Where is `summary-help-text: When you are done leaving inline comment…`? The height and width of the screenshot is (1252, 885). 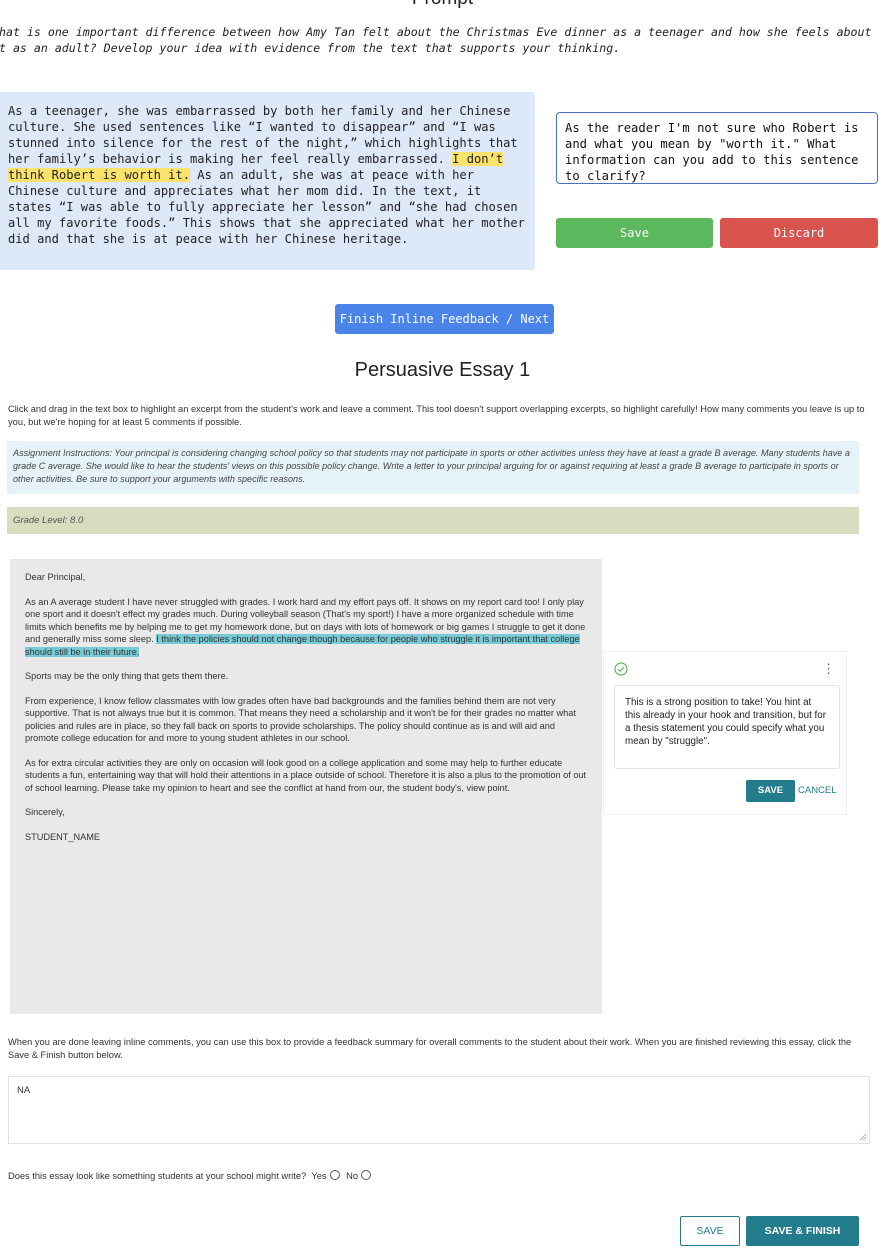
summary-help-text: When you are done leaving inline comment… is located at coordinates (430, 1048).